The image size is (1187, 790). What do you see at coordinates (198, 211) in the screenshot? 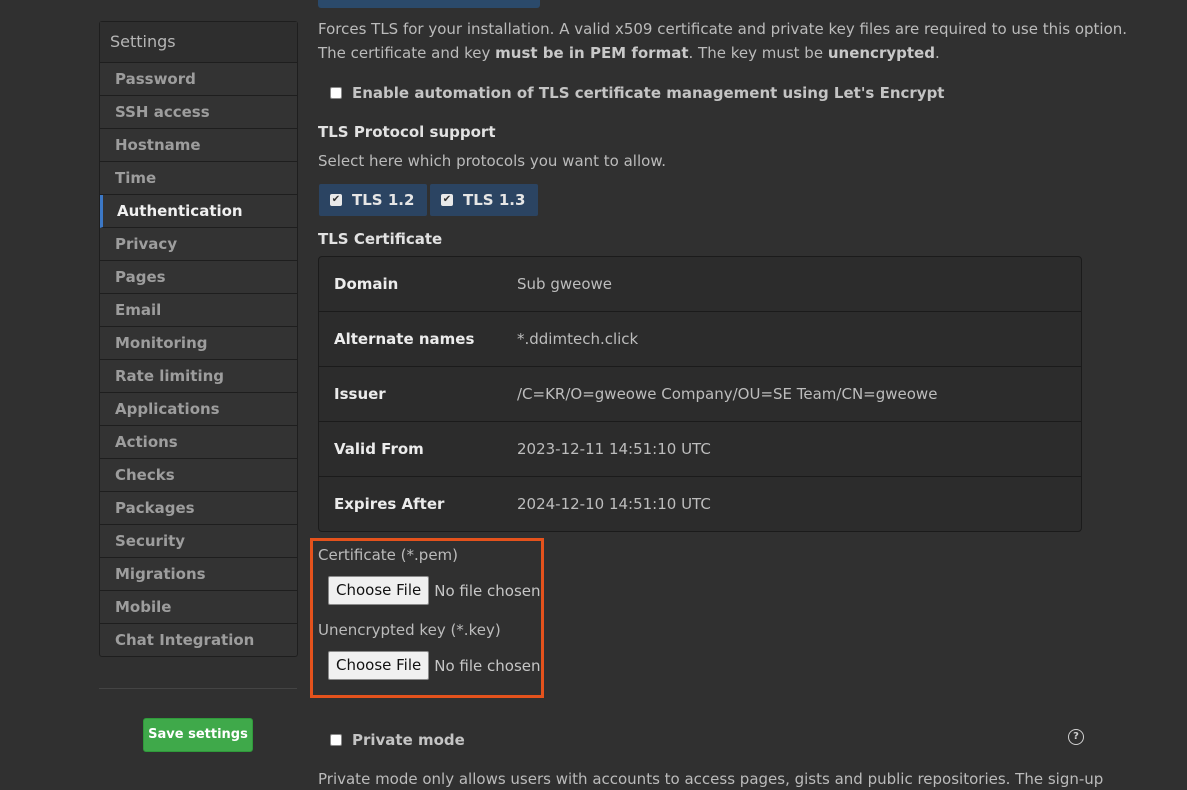
I see `sidebar-item-authentication: Authentication` at bounding box center [198, 211].